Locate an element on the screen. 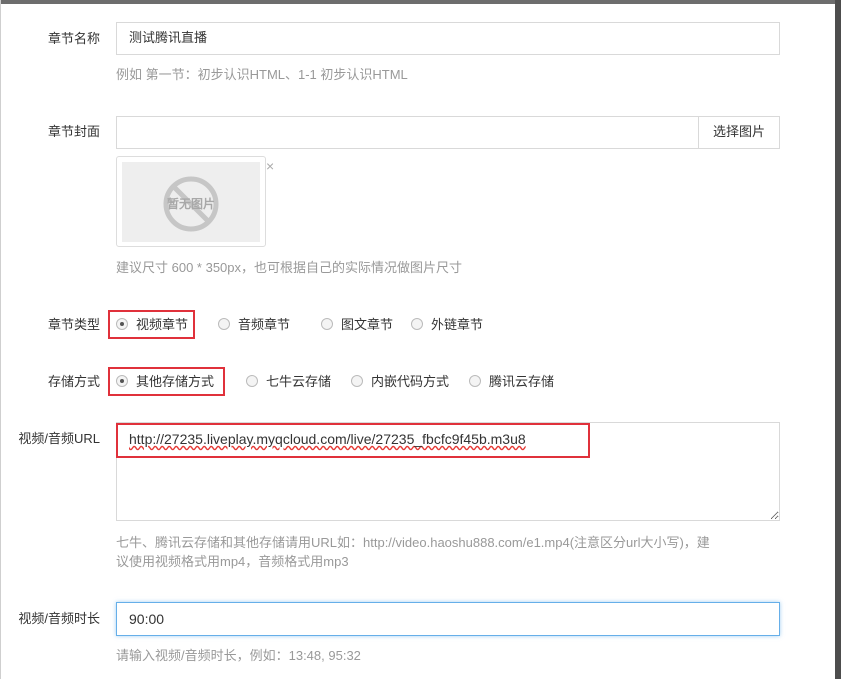  media-url-label: 视频/音频URL is located at coordinates (59, 438).